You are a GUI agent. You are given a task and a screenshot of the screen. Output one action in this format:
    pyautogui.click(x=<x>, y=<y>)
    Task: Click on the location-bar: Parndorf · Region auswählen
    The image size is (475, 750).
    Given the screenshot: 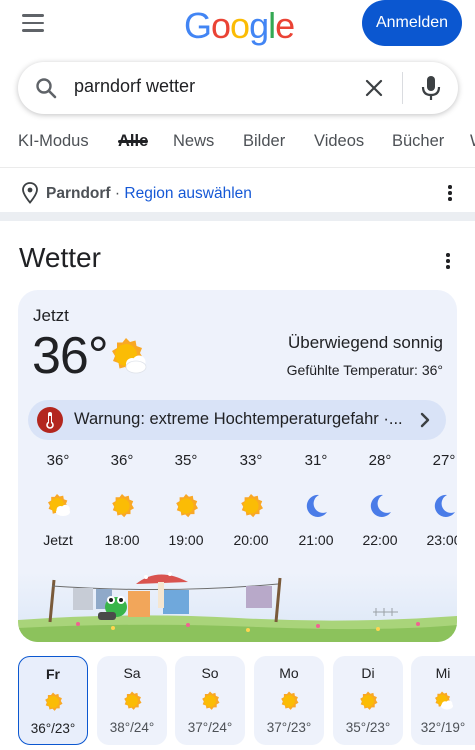 What is the action you would take?
    pyautogui.click(x=237, y=192)
    